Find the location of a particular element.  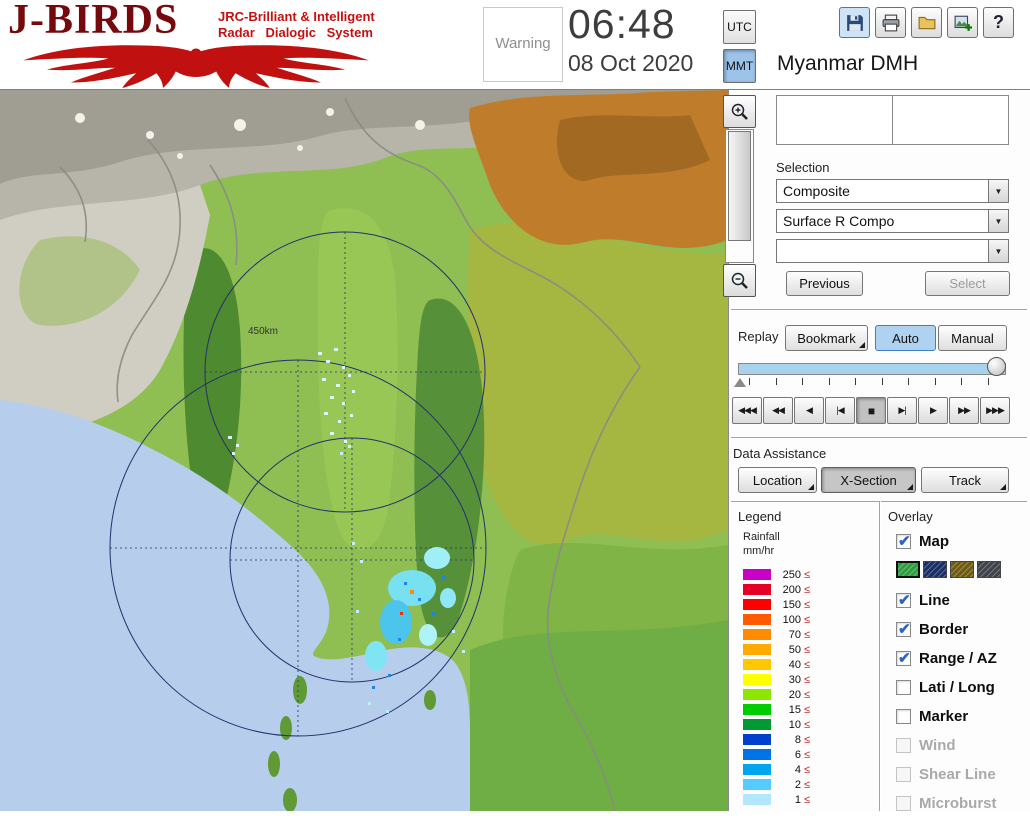

overlay-label: Range / AZ is located at coordinates (958, 658).